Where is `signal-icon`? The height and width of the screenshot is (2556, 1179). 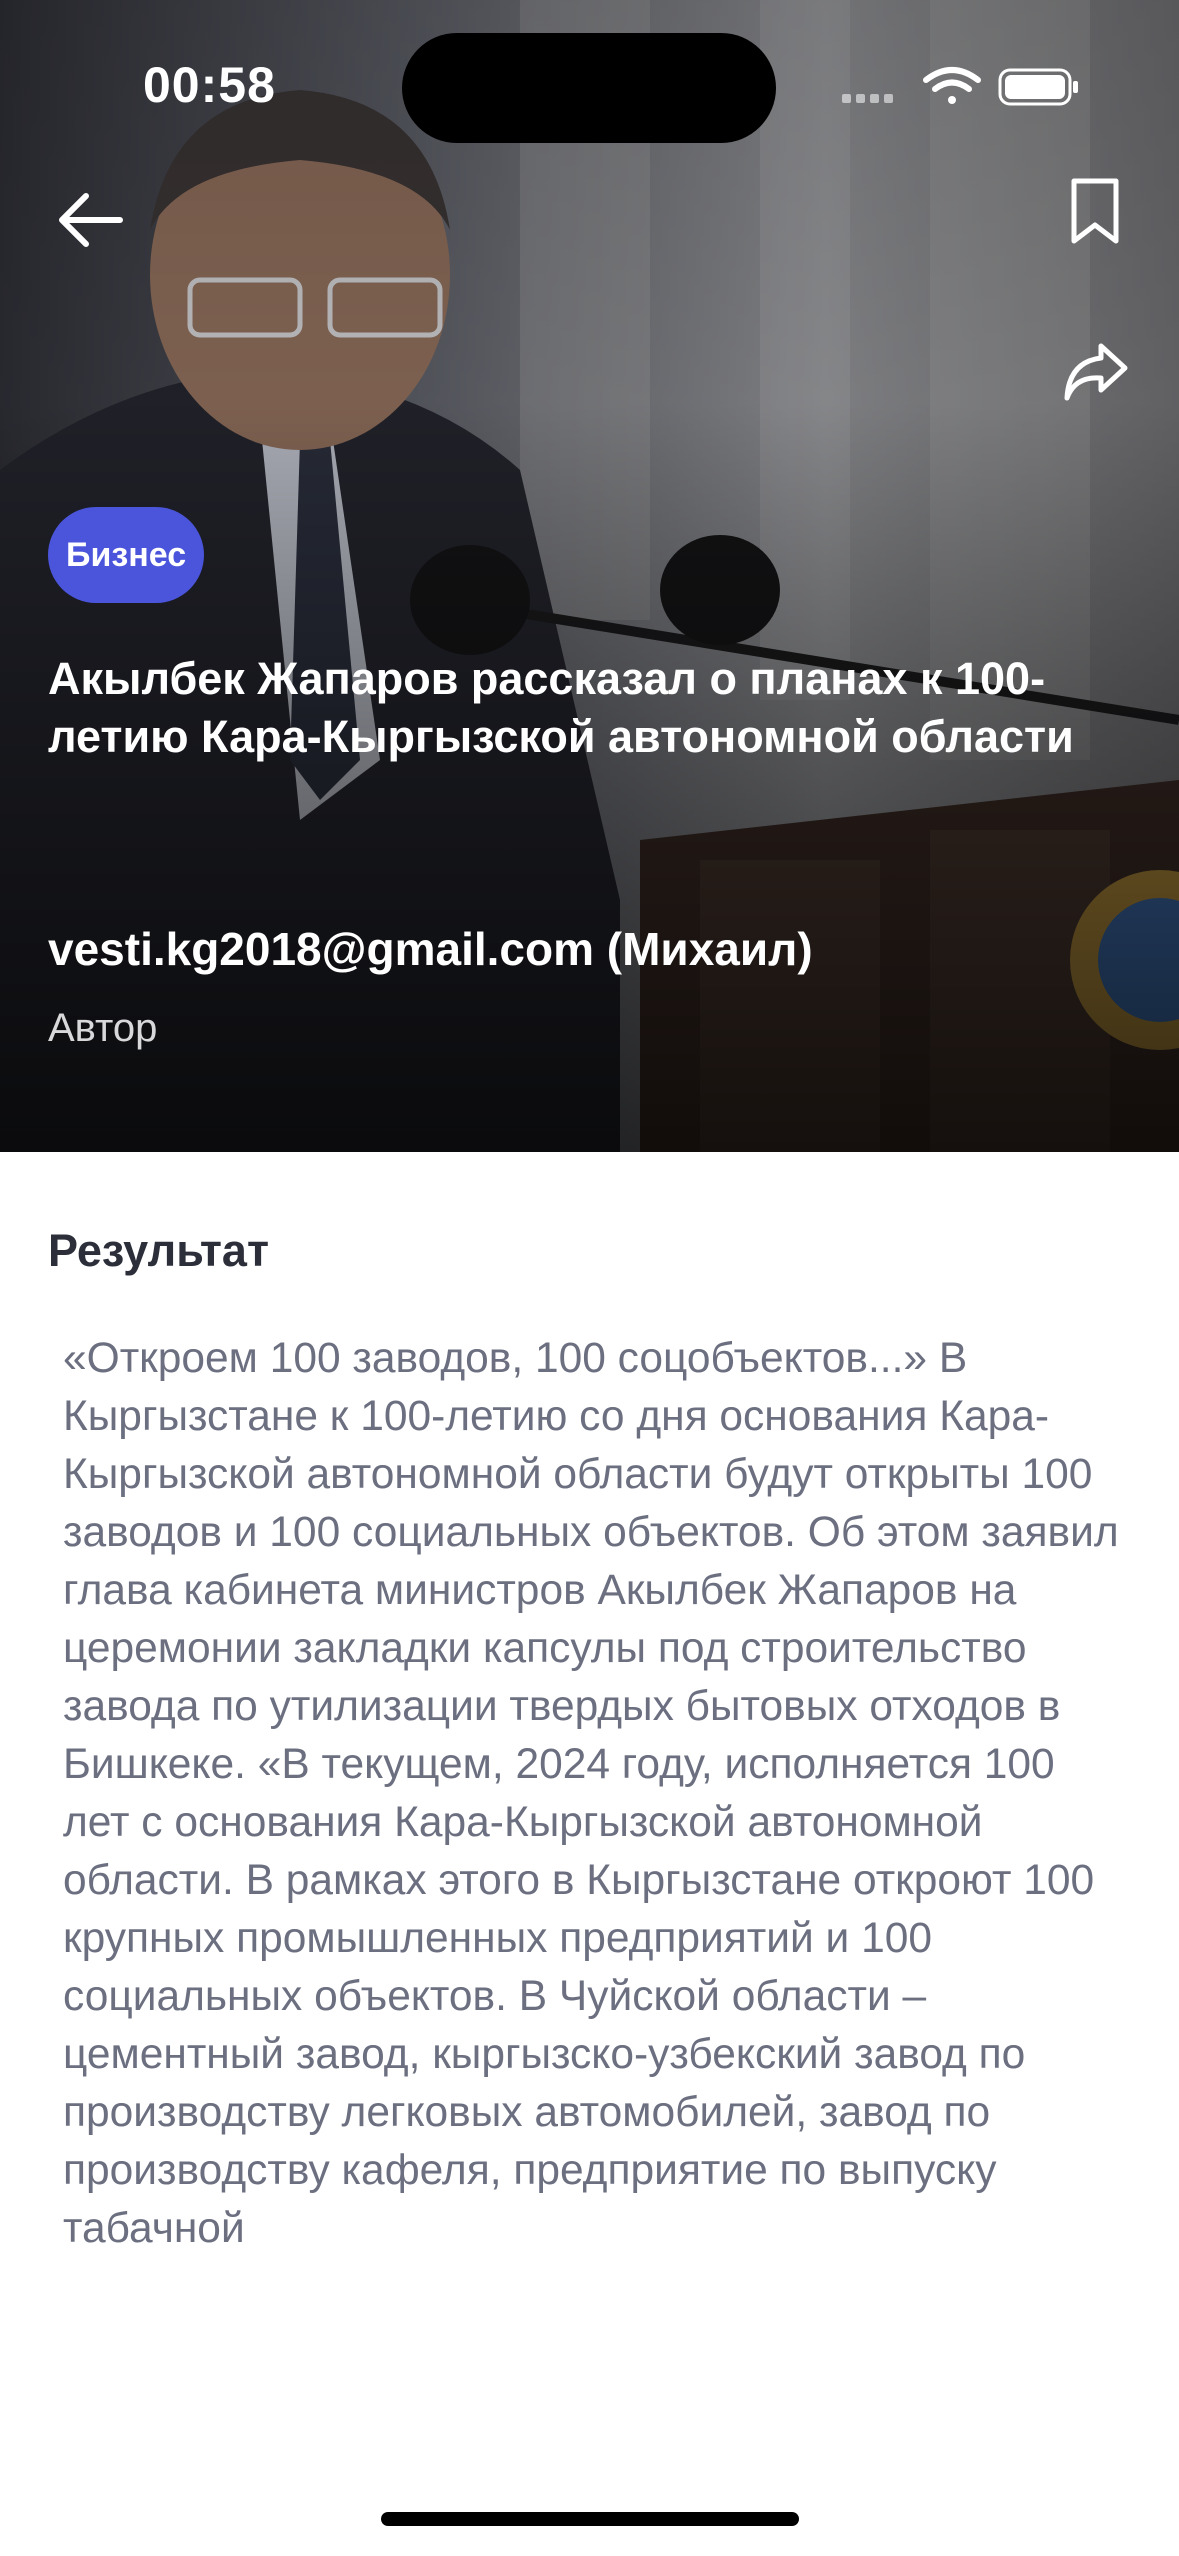 signal-icon is located at coordinates (867, 98).